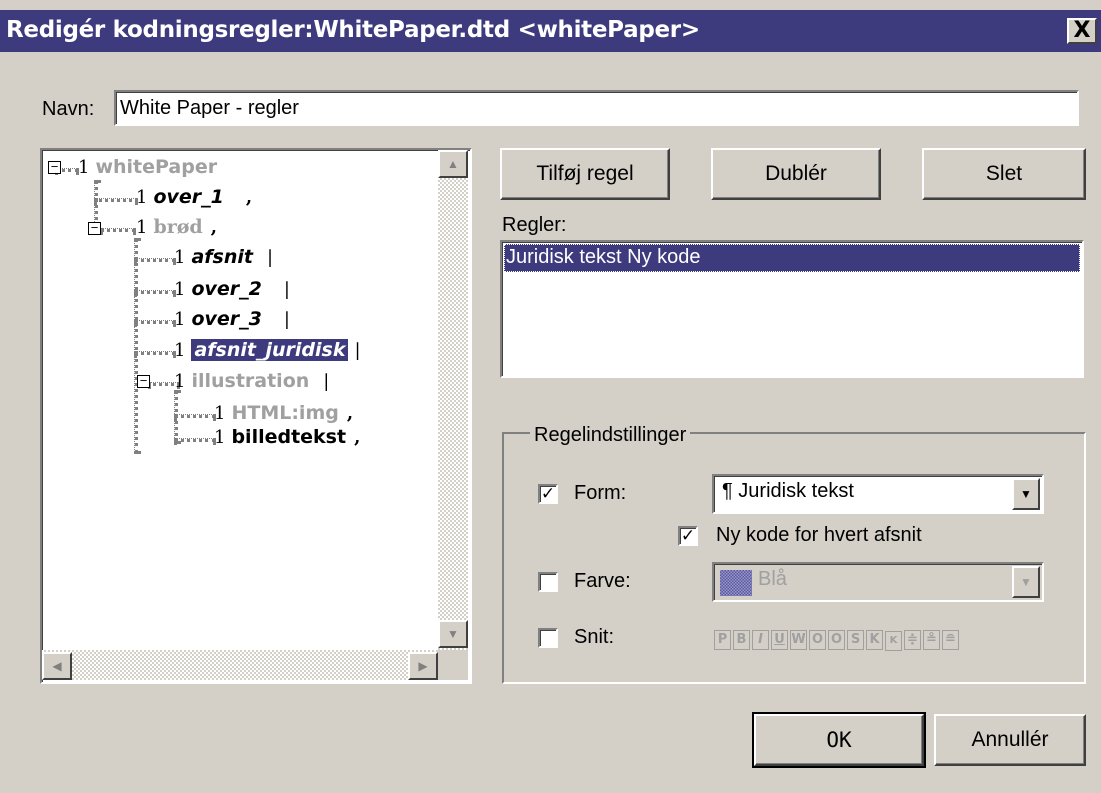 The image size is (1101, 793). Describe the element at coordinates (779, 640) in the screenshot. I see `underline-style-button: U` at that location.